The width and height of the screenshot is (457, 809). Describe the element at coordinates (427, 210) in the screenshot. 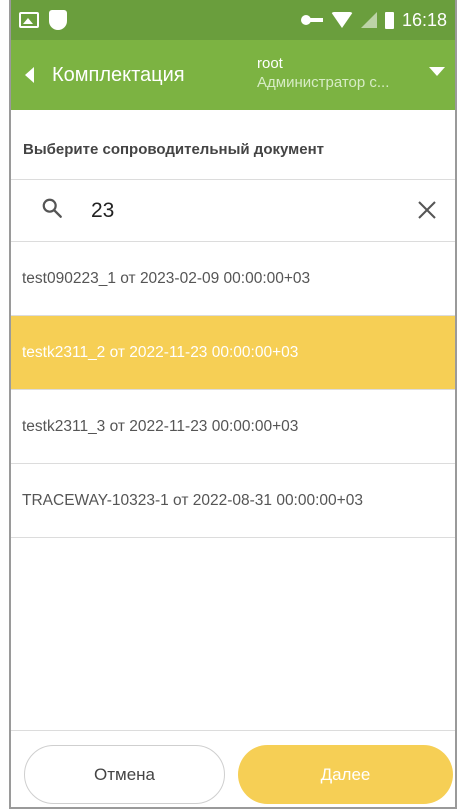

I see `clear-search-icon` at that location.